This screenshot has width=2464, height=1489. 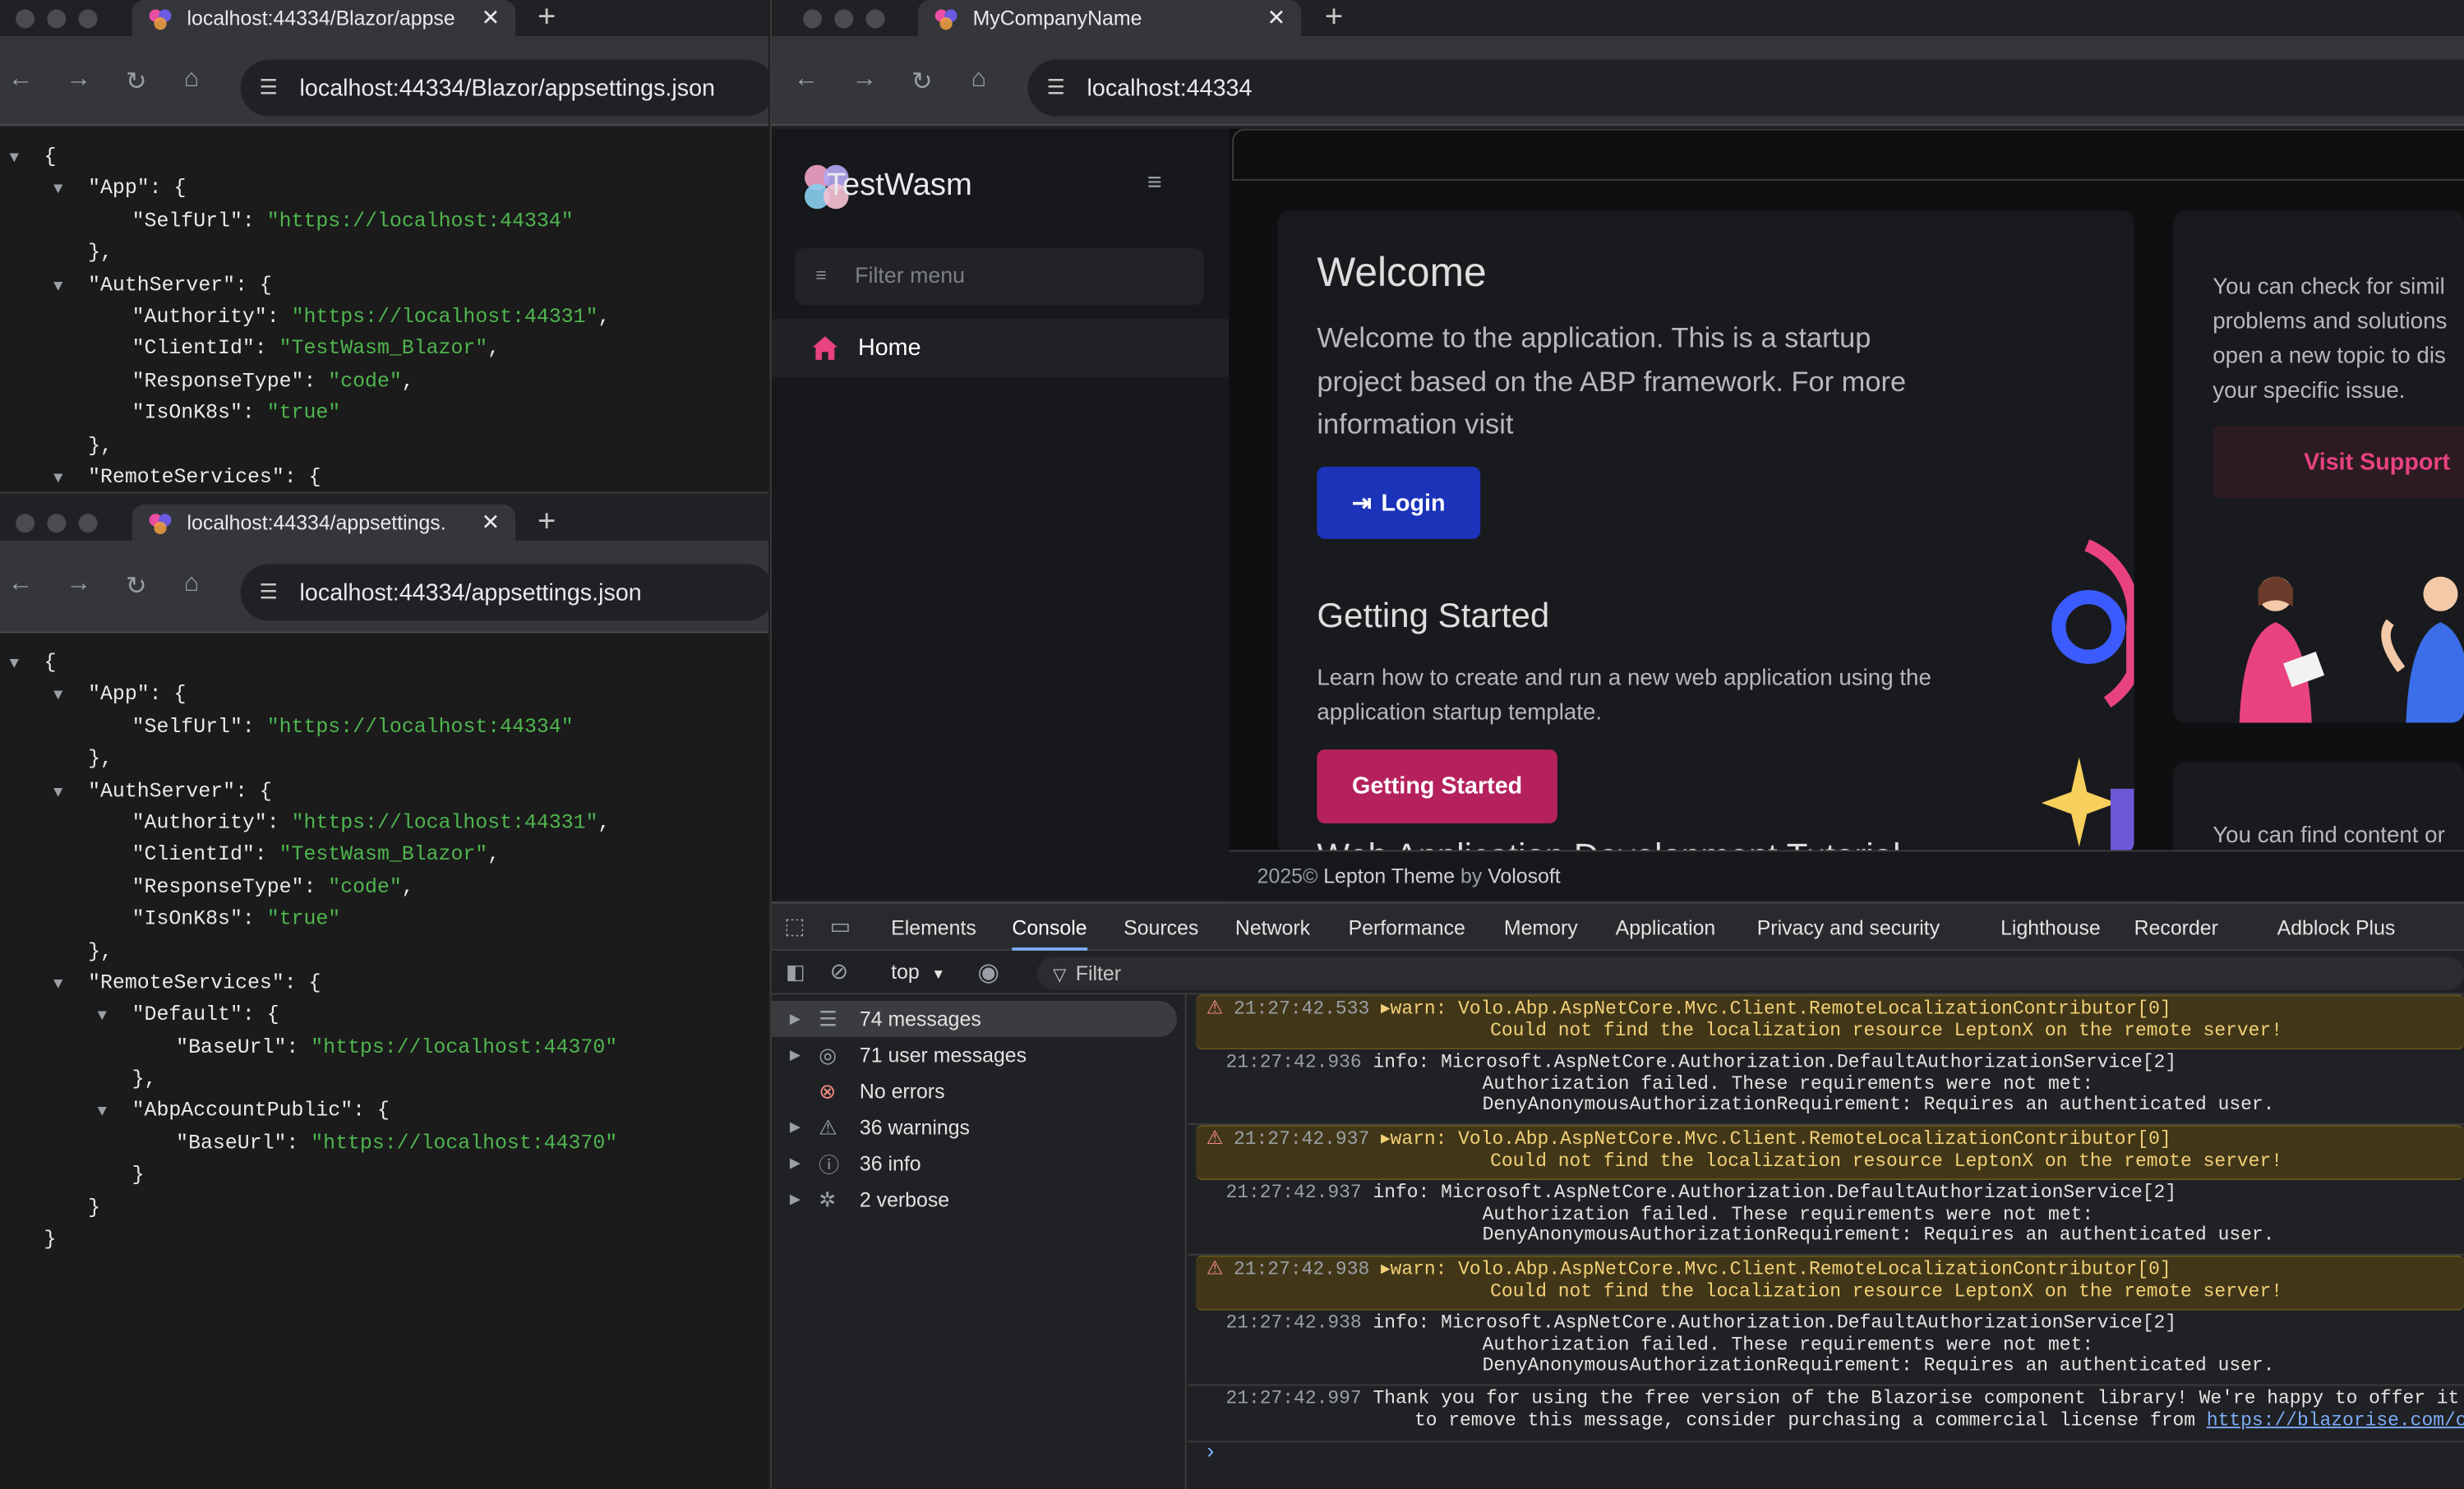 I want to click on live-expression-eye-icon: ◉, so click(x=988, y=972).